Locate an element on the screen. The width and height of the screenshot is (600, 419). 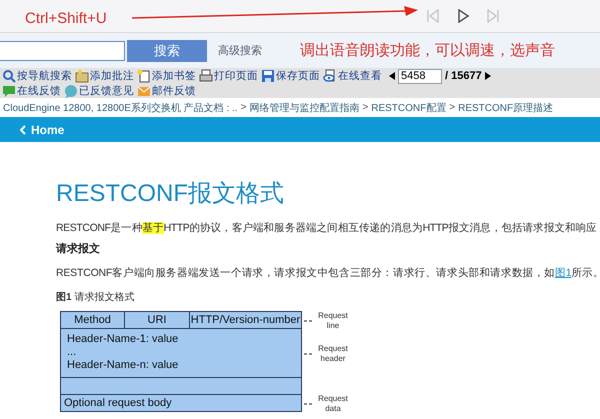
printer-icon is located at coordinates (206, 76).